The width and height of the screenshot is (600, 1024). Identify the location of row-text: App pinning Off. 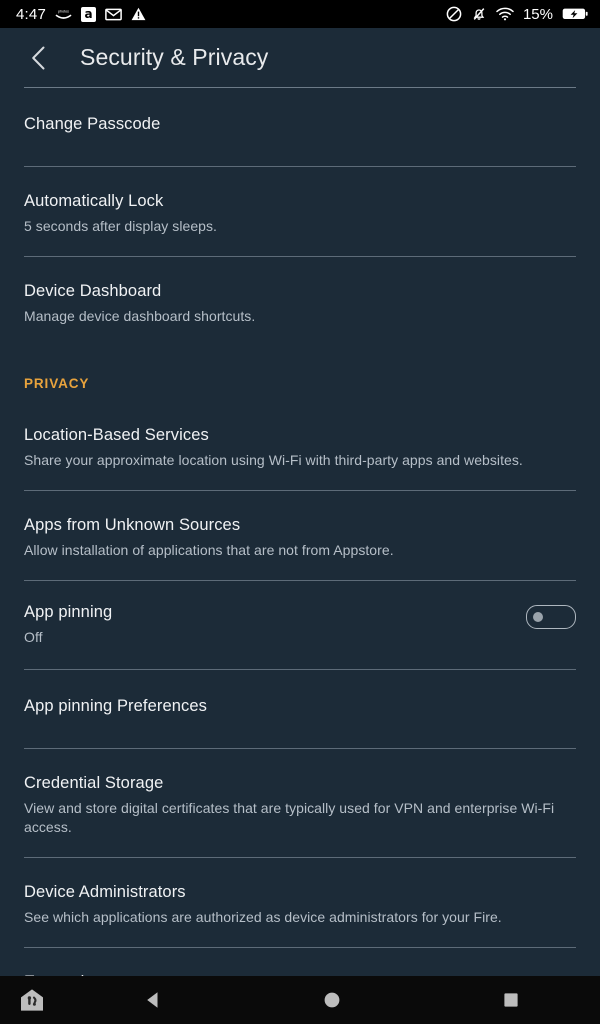
(275, 624).